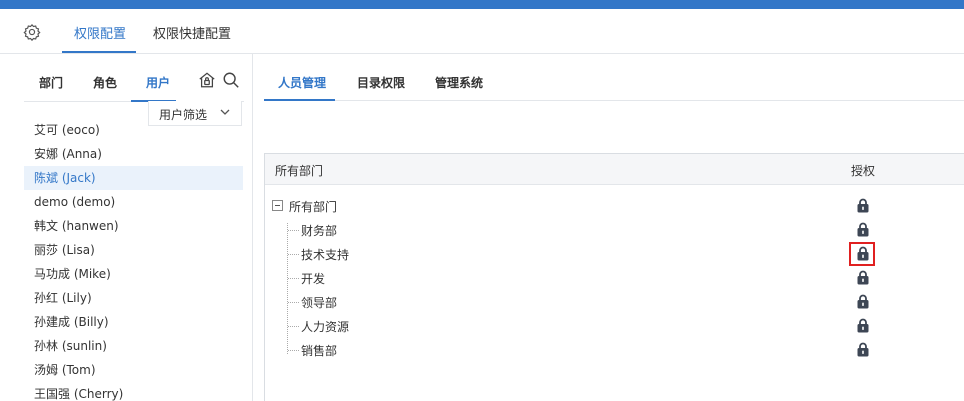 This screenshot has width=964, height=401. What do you see at coordinates (133, 391) in the screenshot?
I see `user-item: 王国强 (Cherry)` at bounding box center [133, 391].